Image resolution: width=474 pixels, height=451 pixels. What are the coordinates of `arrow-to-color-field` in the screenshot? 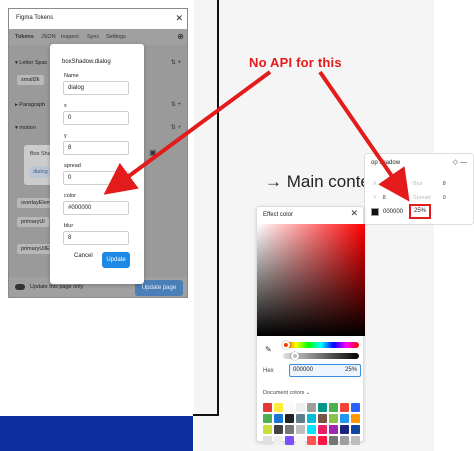 It's located at (187, 132).